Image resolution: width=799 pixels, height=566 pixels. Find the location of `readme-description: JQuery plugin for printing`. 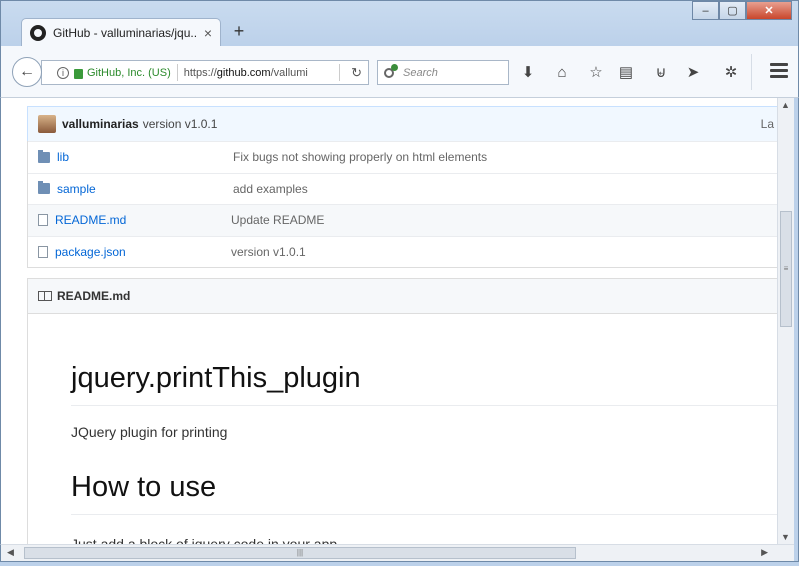

readme-description: JQuery plugin for printing is located at coordinates (149, 432).